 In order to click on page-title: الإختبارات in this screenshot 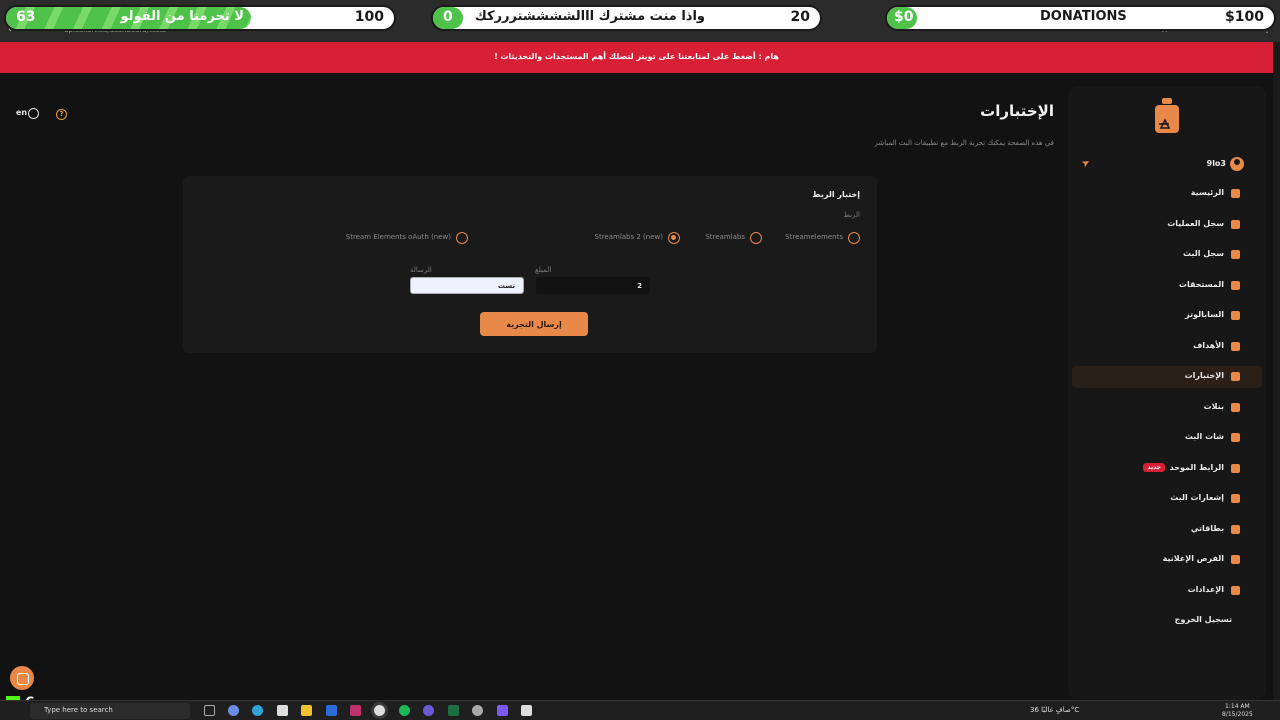, I will do `click(1017, 111)`.